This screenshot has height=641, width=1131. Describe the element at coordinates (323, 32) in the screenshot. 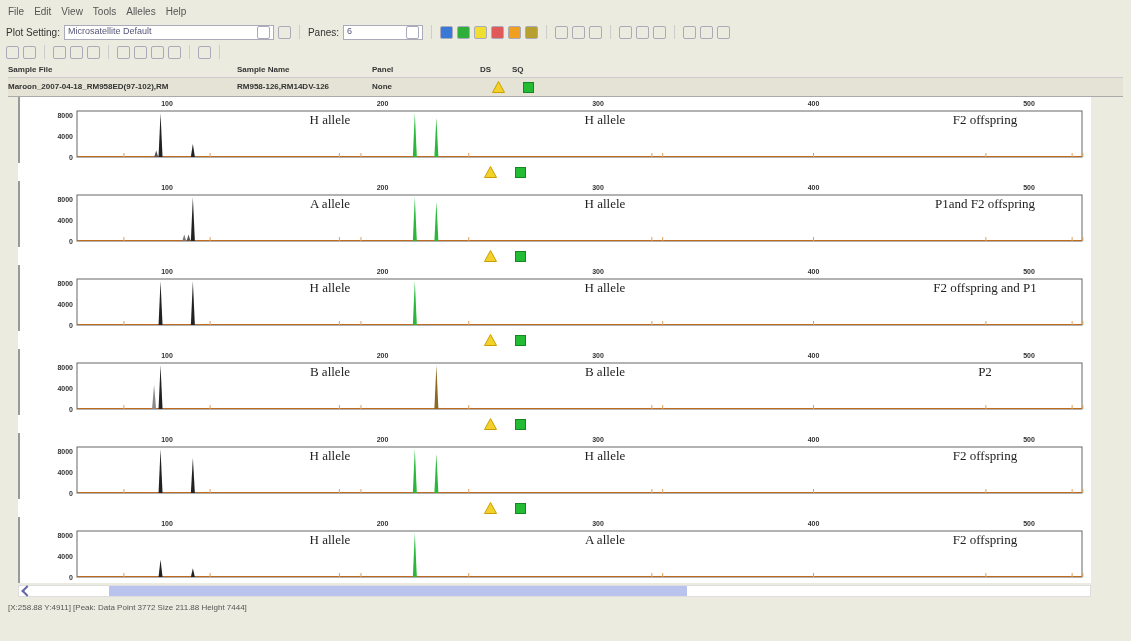

I see `panes-label: Panes:` at that location.